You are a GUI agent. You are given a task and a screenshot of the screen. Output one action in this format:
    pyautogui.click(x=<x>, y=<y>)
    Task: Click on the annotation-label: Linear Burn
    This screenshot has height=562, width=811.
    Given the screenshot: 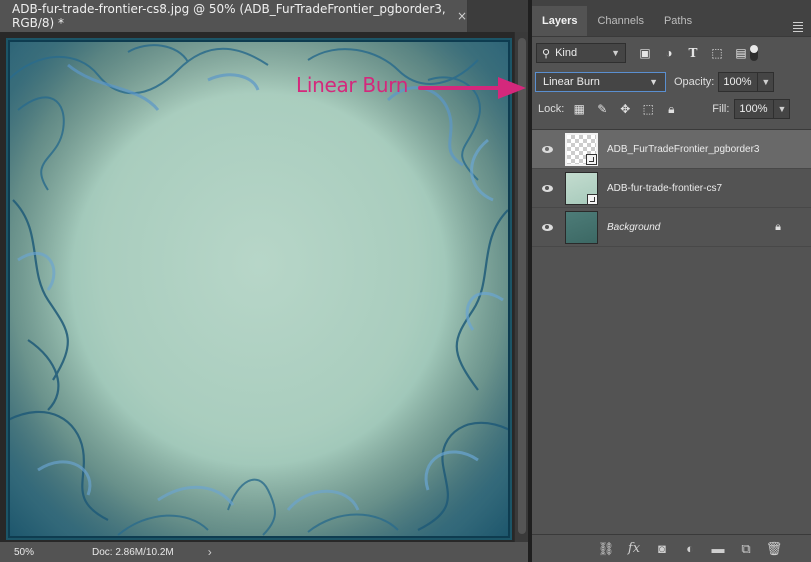 What is the action you would take?
    pyautogui.click(x=352, y=85)
    